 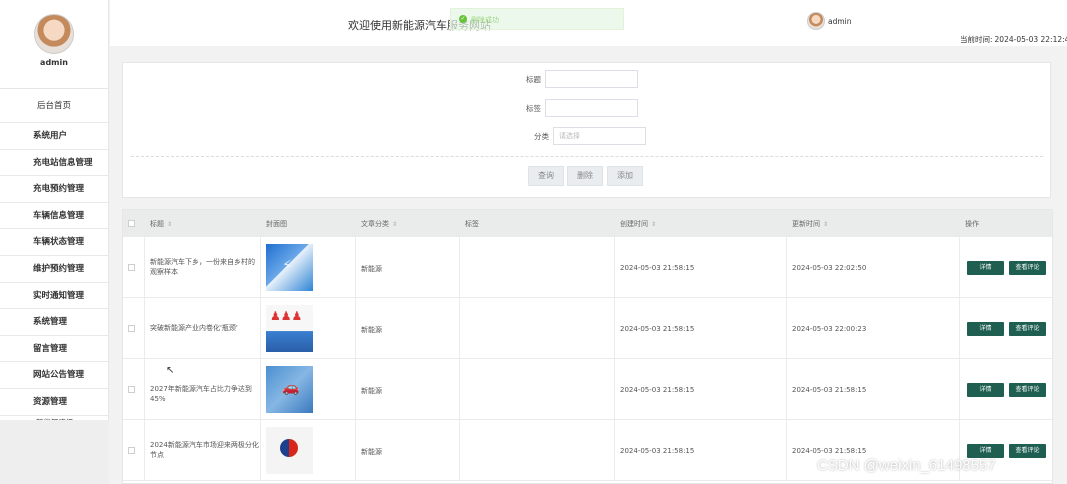 I want to click on tag-label: 标签, so click(x=533, y=108).